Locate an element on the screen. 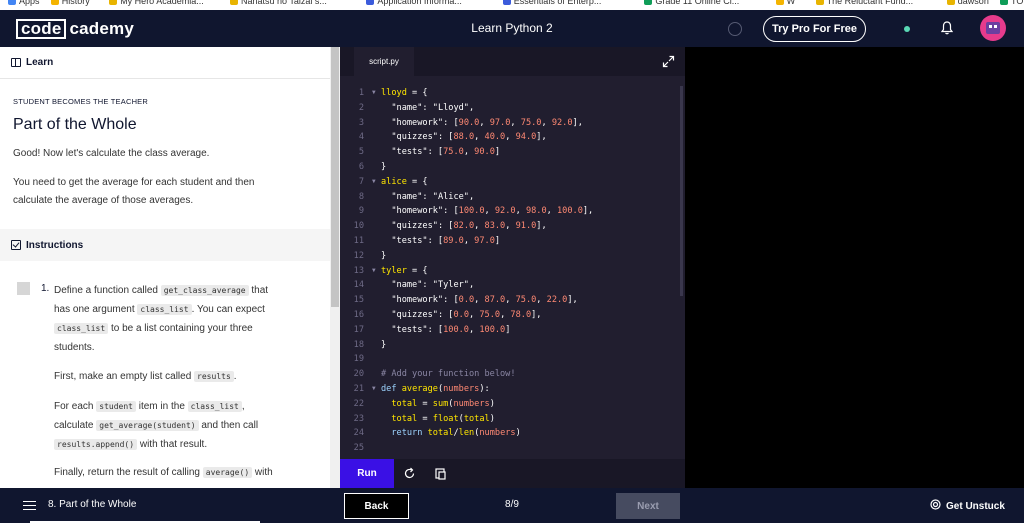  try-pro-button: Try Pro For Free is located at coordinates (814, 29).